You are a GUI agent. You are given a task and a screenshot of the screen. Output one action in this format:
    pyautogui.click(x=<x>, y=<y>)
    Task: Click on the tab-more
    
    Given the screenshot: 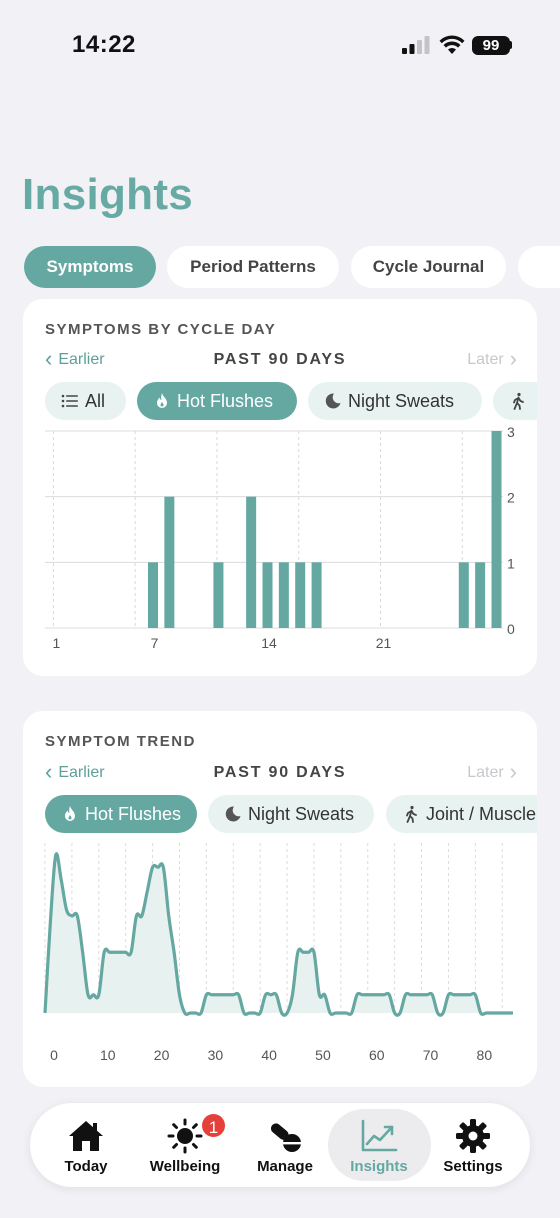 What is the action you would take?
    pyautogui.click(x=539, y=267)
    